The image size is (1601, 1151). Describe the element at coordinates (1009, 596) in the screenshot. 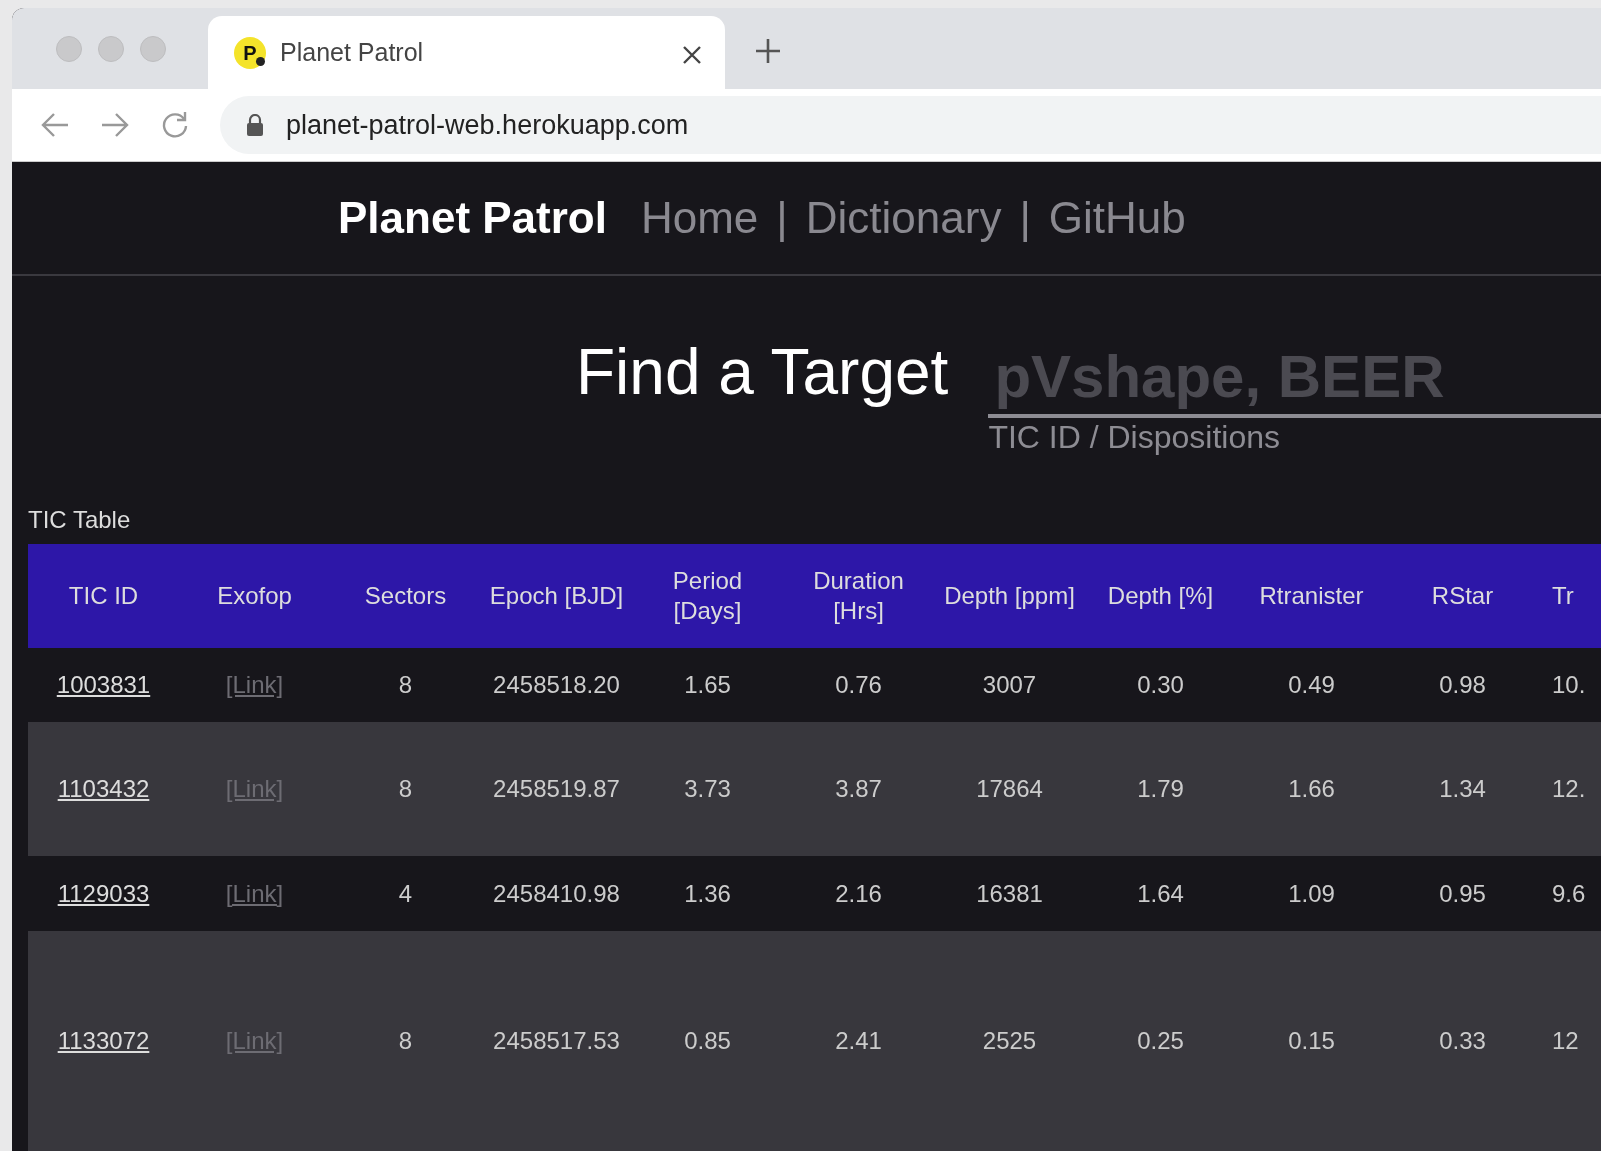

I see `column-header: Depth [ppm]` at that location.